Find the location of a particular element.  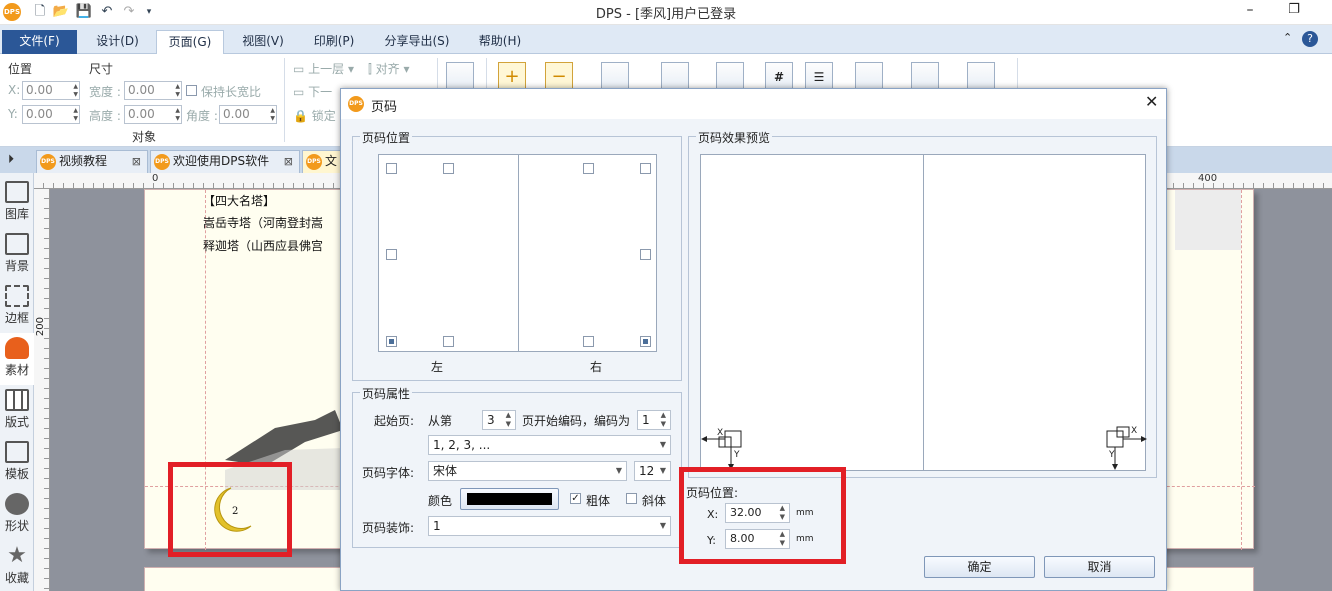

keep-ratio-checkbox is located at coordinates (191, 90).